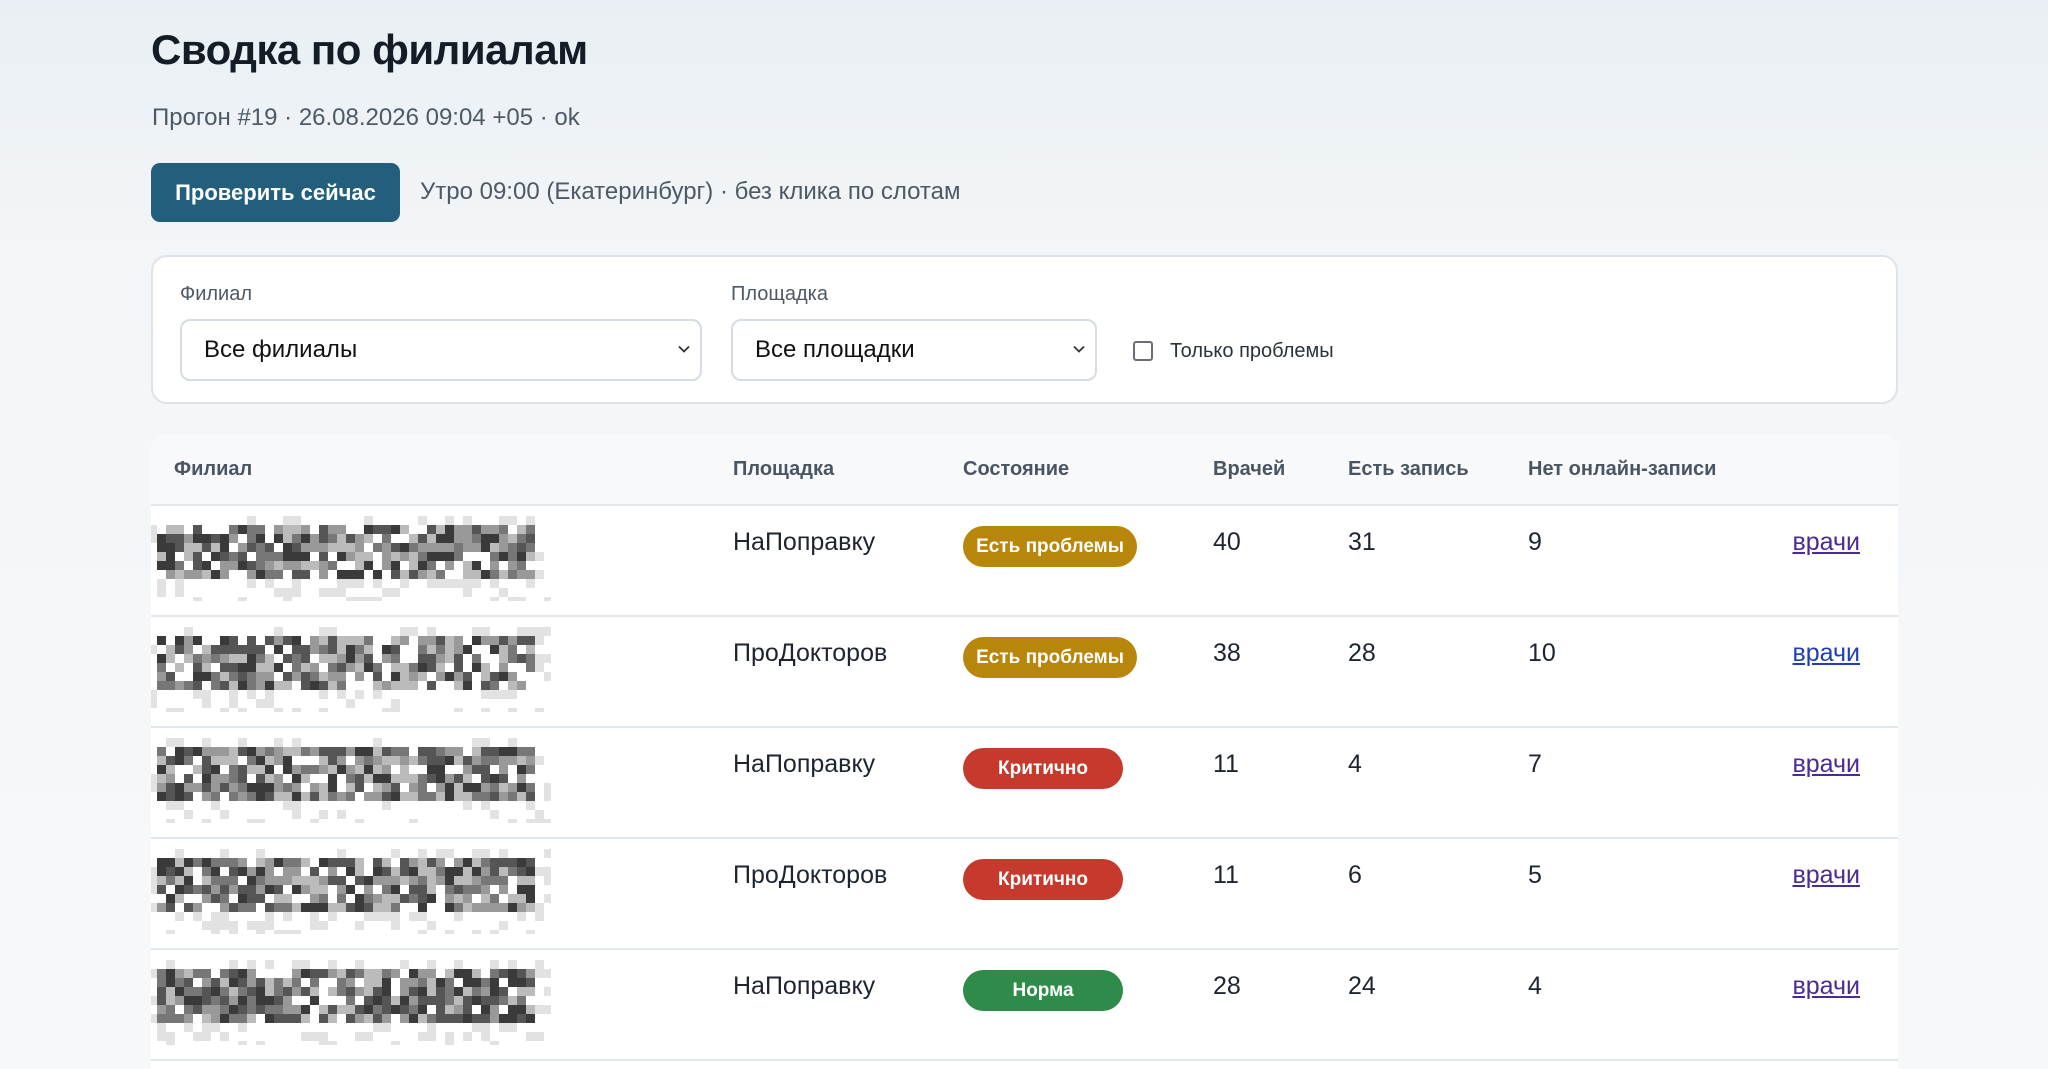 The width and height of the screenshot is (2048, 1069). I want to click on platform-filter-label: Площадка, so click(779, 294).